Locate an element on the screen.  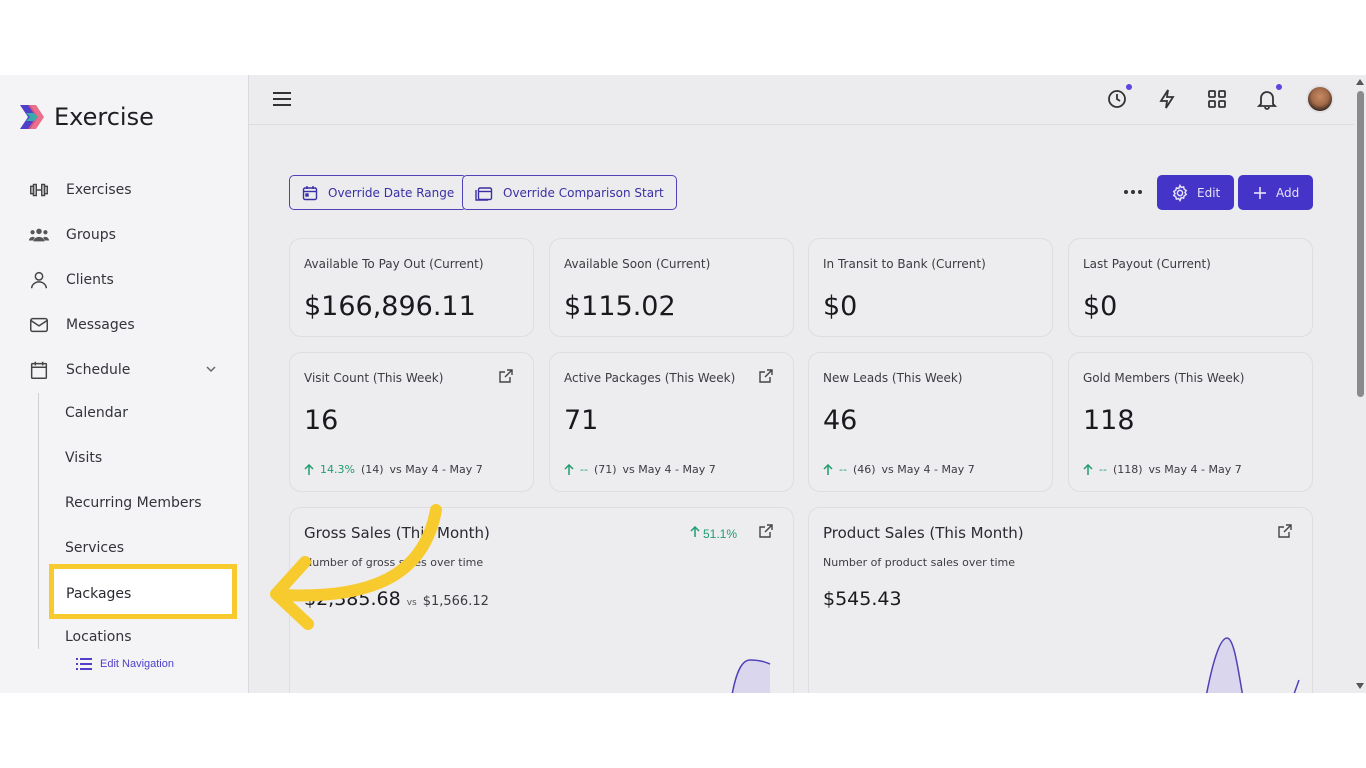
apps-grid-icon is located at coordinates (1217, 99).